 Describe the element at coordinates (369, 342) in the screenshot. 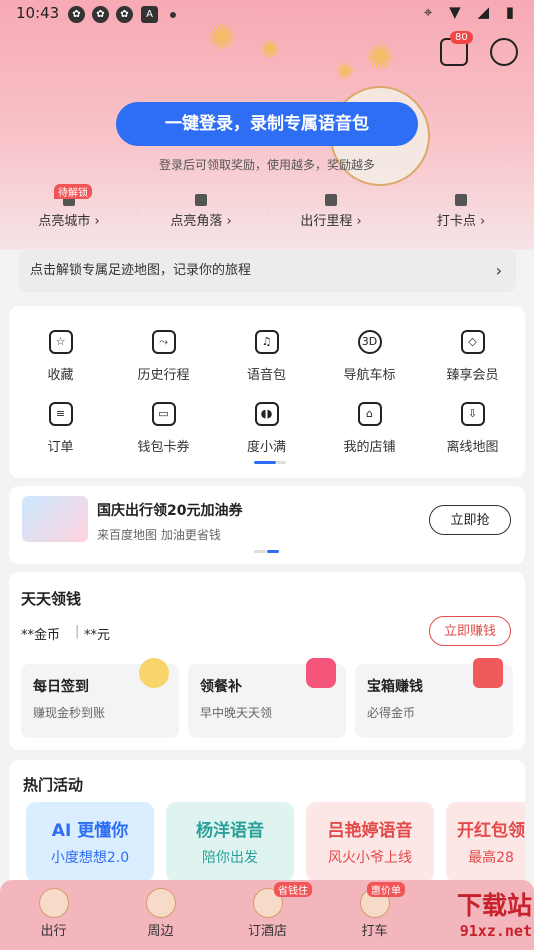

I see `3d-icon: 3D` at that location.